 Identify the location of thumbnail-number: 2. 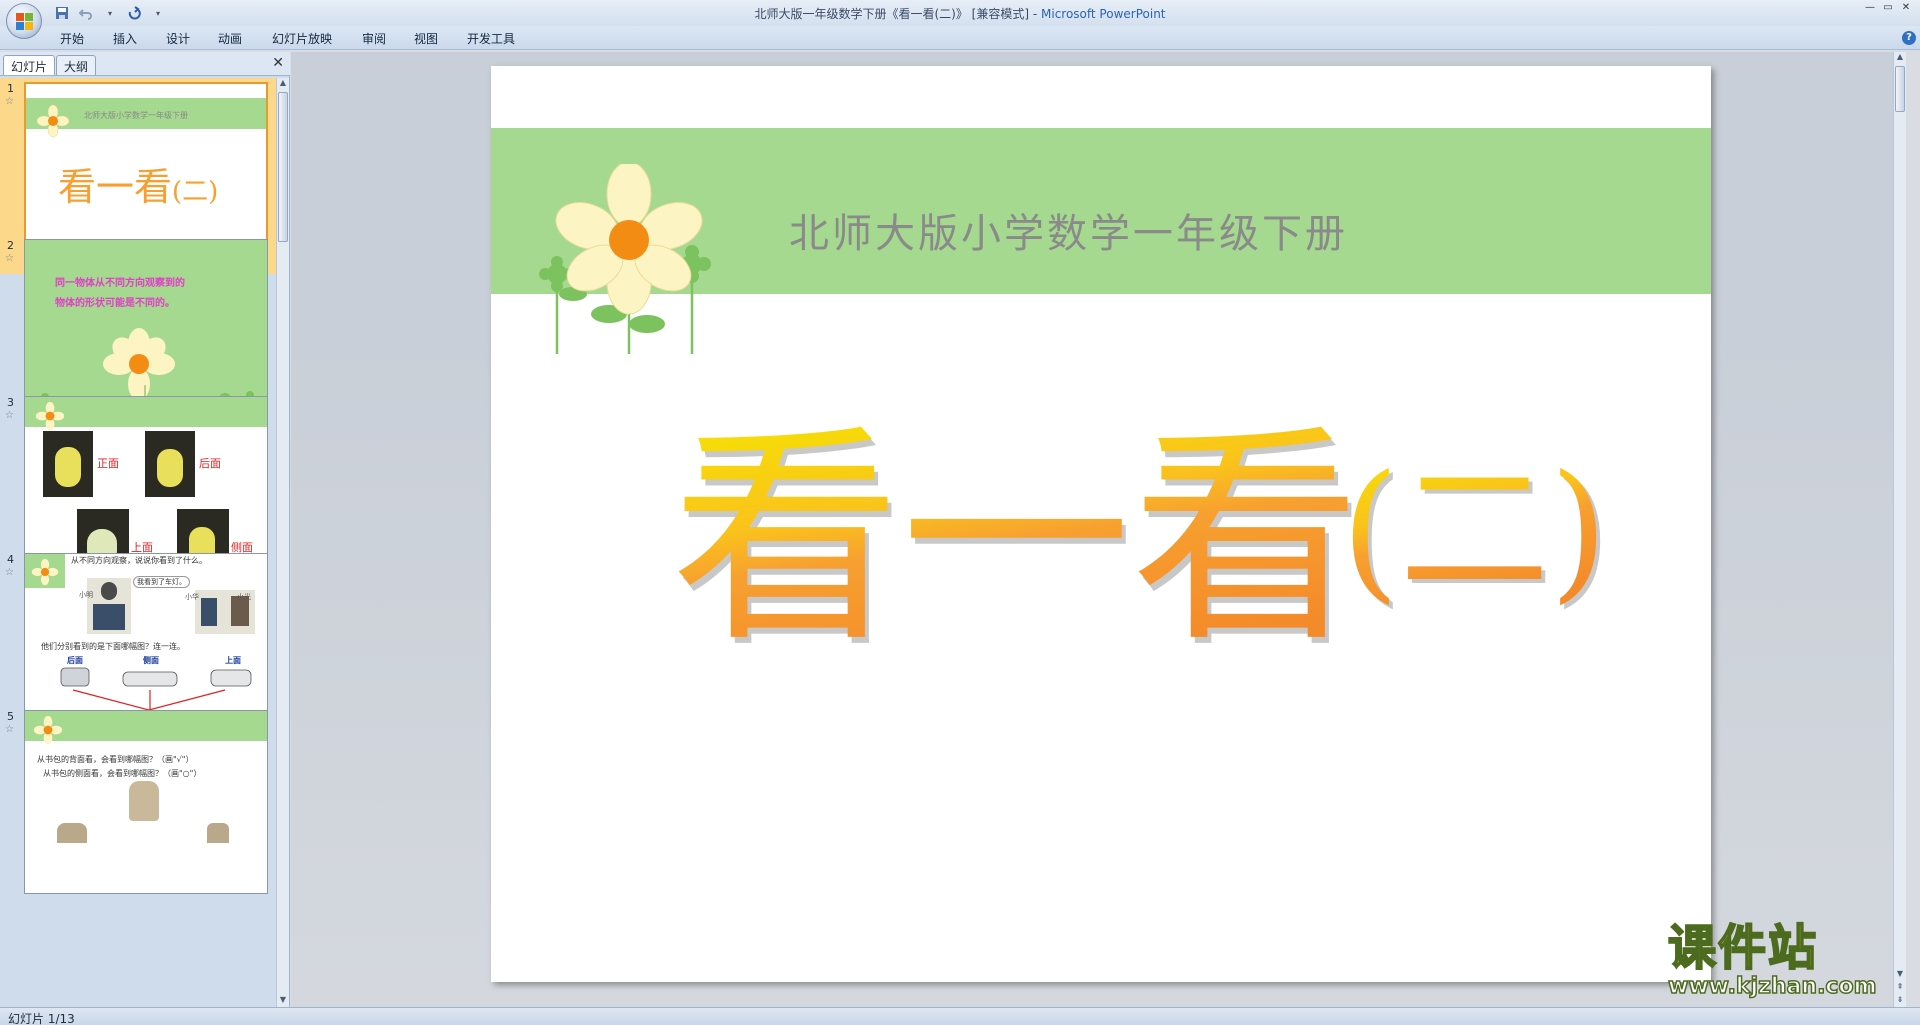
(10, 245).